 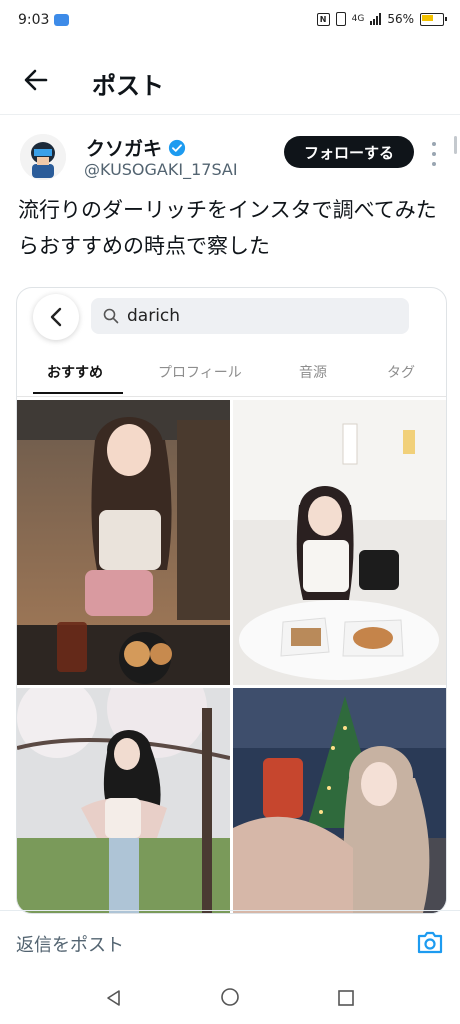 I want to click on author-handle: @KUSOGAKI_17SAI, so click(x=161, y=169).